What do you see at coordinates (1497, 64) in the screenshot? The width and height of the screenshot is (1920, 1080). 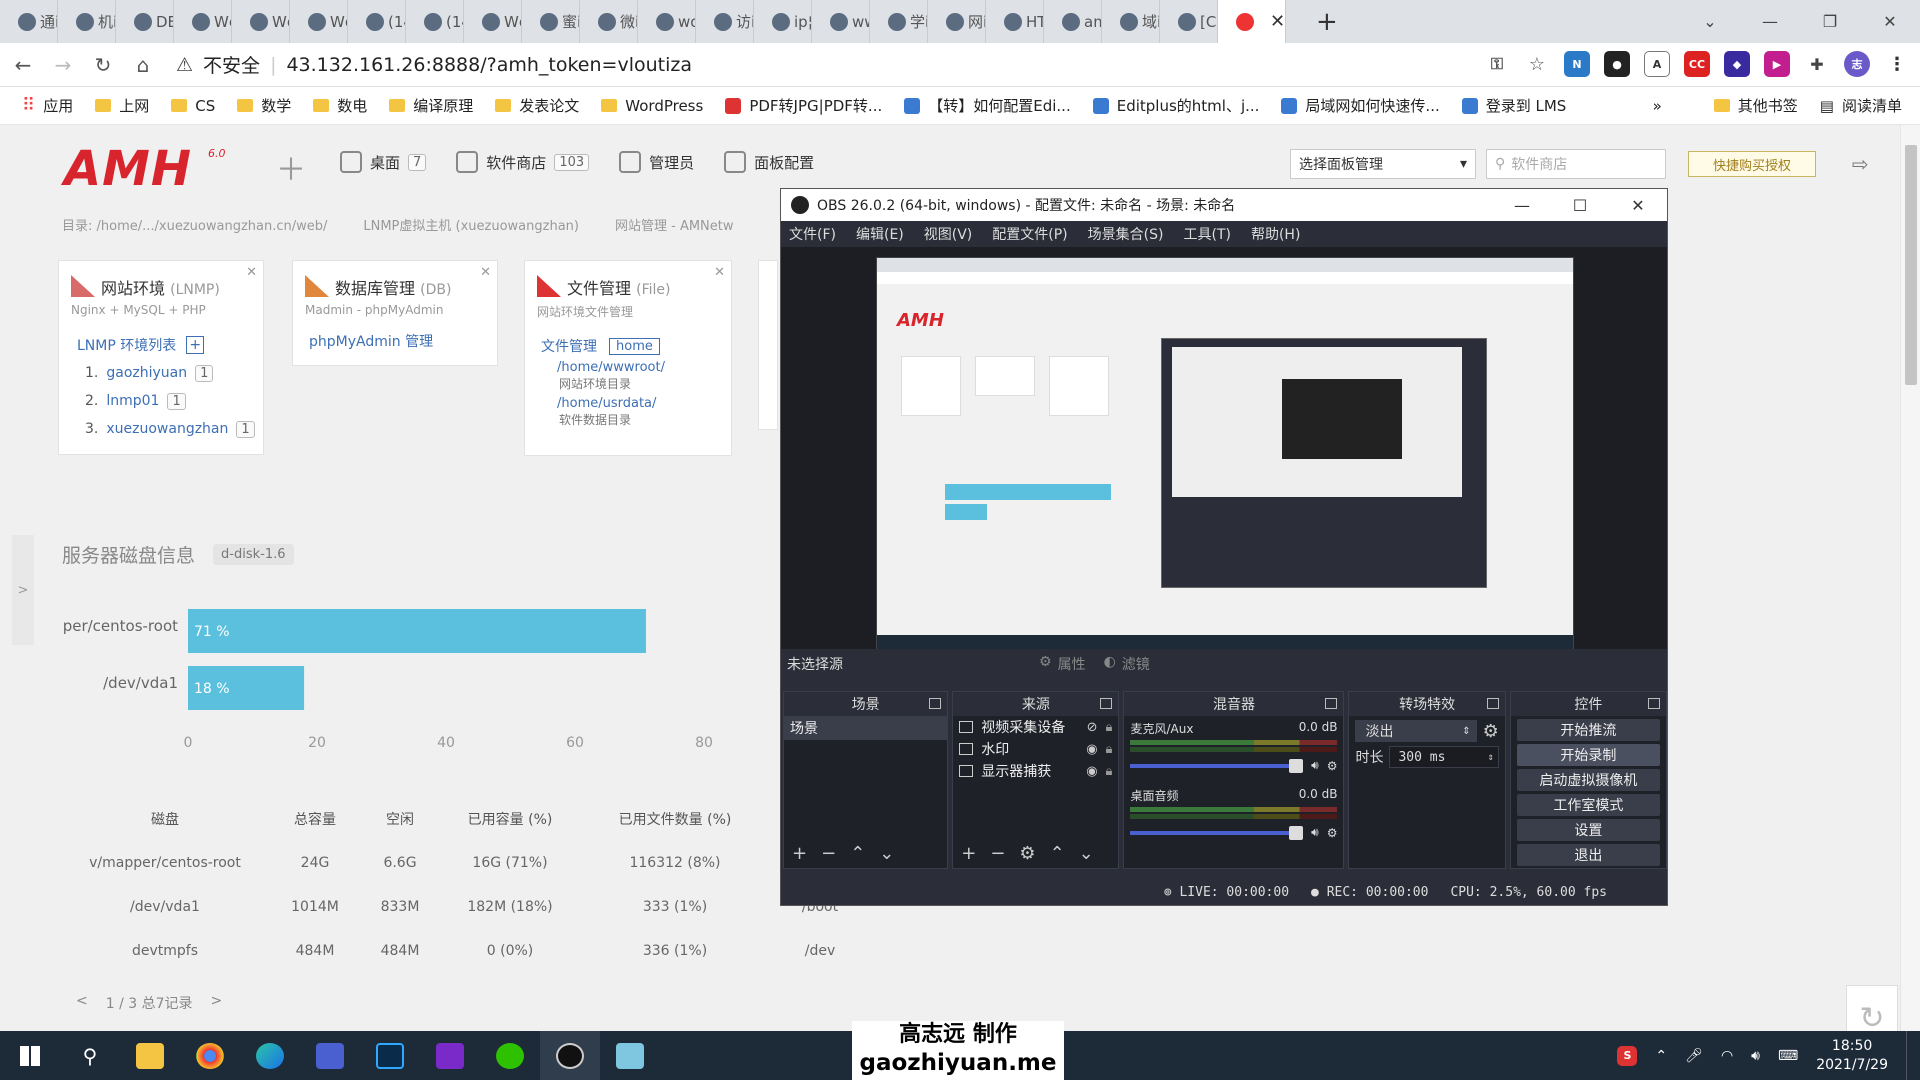 I see `key-icon: ⚿` at bounding box center [1497, 64].